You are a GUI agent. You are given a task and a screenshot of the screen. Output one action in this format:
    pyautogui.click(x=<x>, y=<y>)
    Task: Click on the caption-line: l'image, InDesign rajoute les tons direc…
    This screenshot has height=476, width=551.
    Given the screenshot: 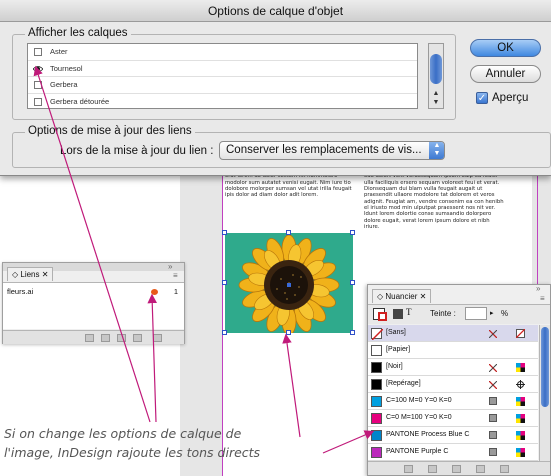 What is the action you would take?
    pyautogui.click(x=132, y=452)
    